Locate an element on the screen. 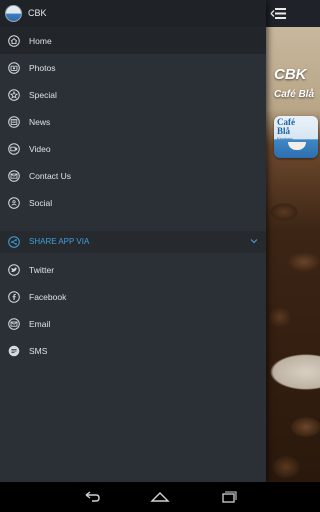 This screenshot has height=512, width=320. cafe-bla-logo: Café Blå Kinokom is located at coordinates (296, 137).